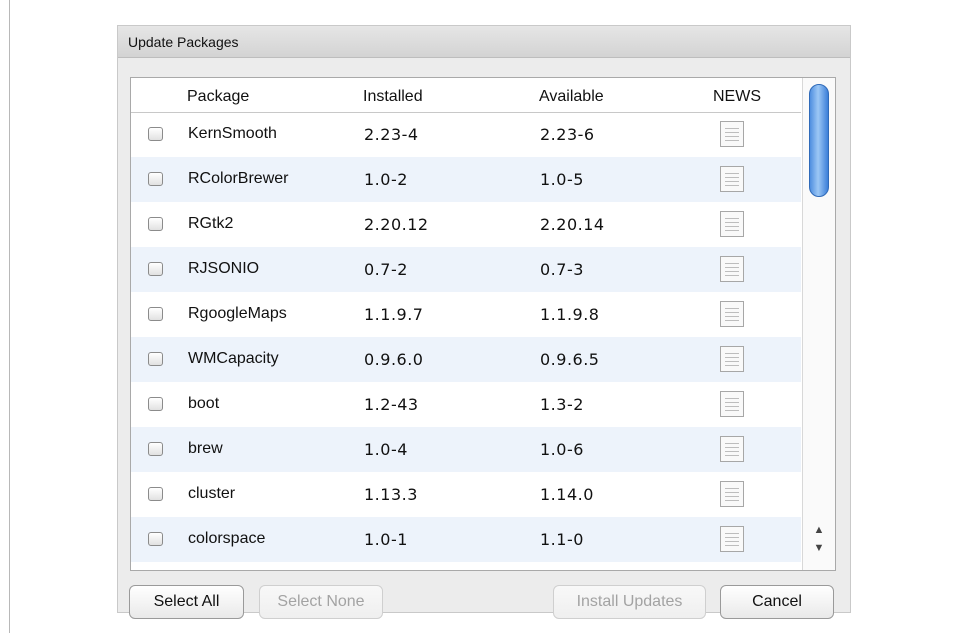  I want to click on available-version: 1.0-5, so click(562, 179).